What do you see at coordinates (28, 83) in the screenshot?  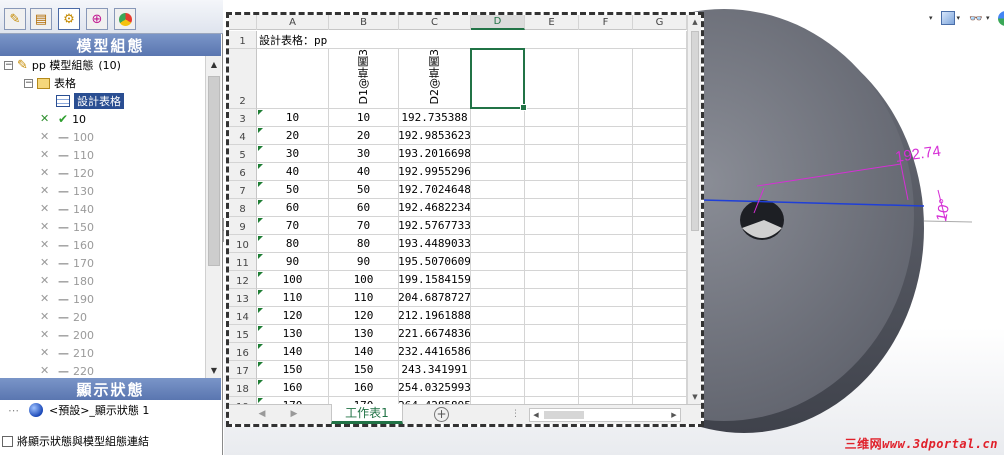 I see `collapse-icon: −` at bounding box center [28, 83].